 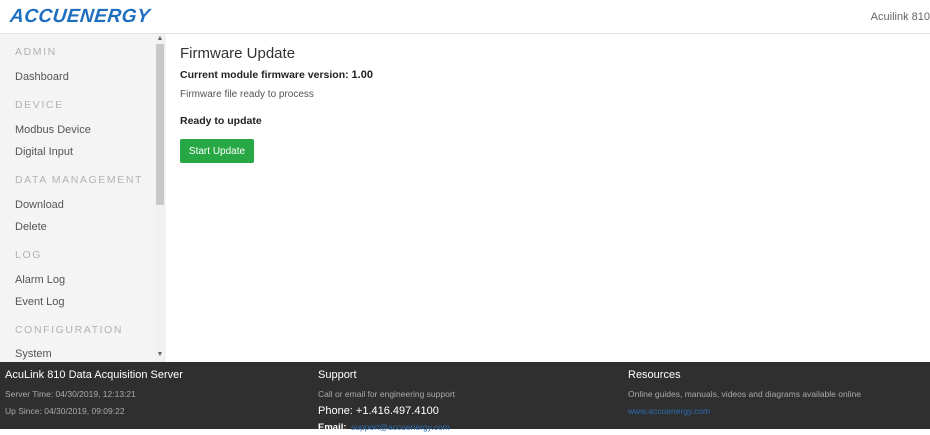 I want to click on footer-server-time: Server Time: 04/30/2019, 12:13:21, so click(x=70, y=394).